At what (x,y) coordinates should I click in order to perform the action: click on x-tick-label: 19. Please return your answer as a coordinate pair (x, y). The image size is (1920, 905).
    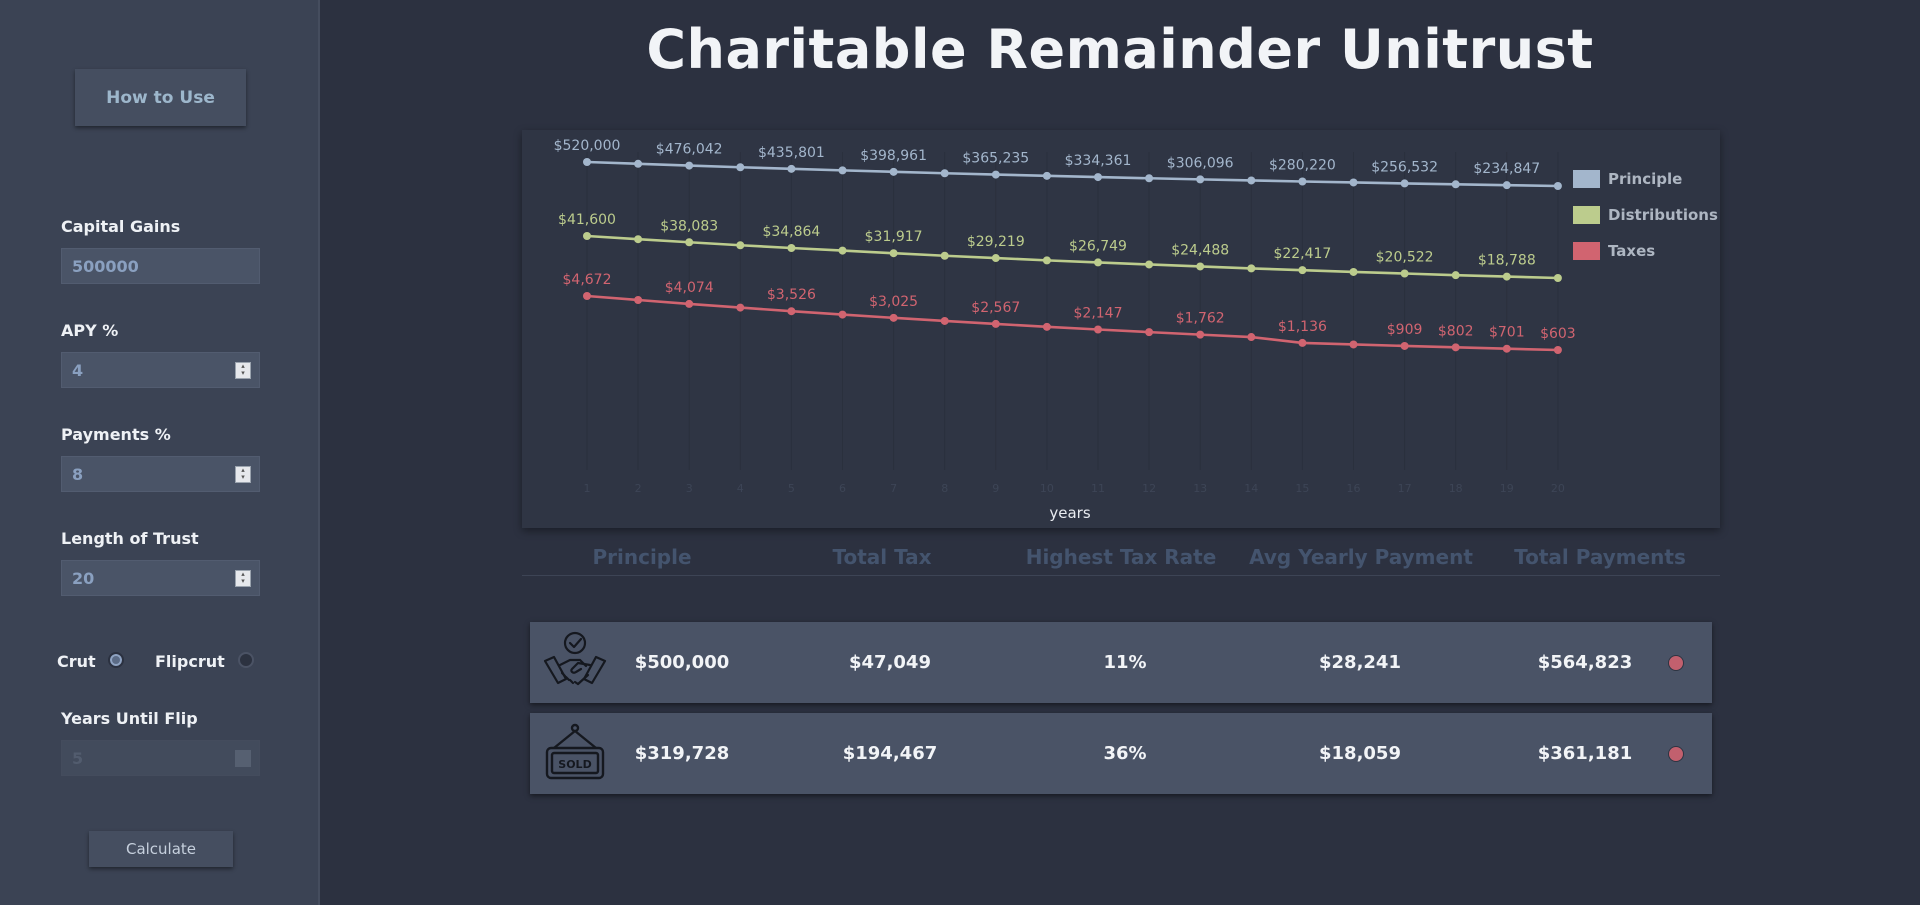
    Looking at the image, I should click on (1507, 488).